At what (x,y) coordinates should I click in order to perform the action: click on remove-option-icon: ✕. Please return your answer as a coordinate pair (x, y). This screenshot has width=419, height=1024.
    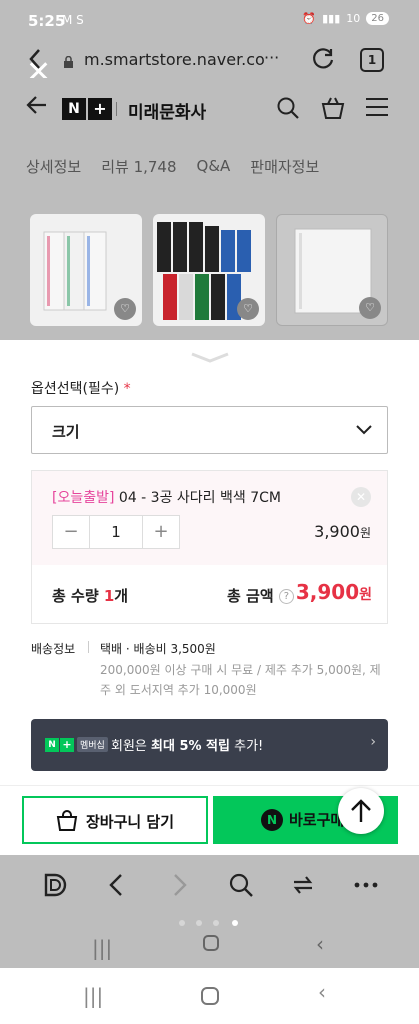
    Looking at the image, I should click on (361, 497).